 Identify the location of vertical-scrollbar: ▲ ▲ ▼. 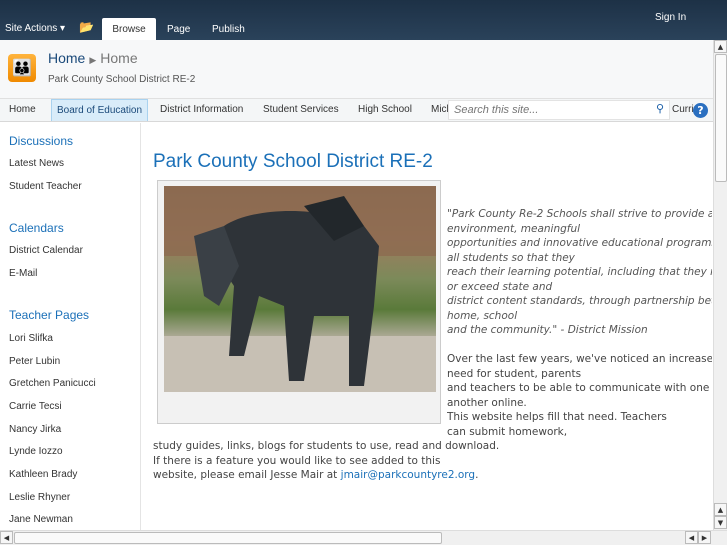
(720, 285).